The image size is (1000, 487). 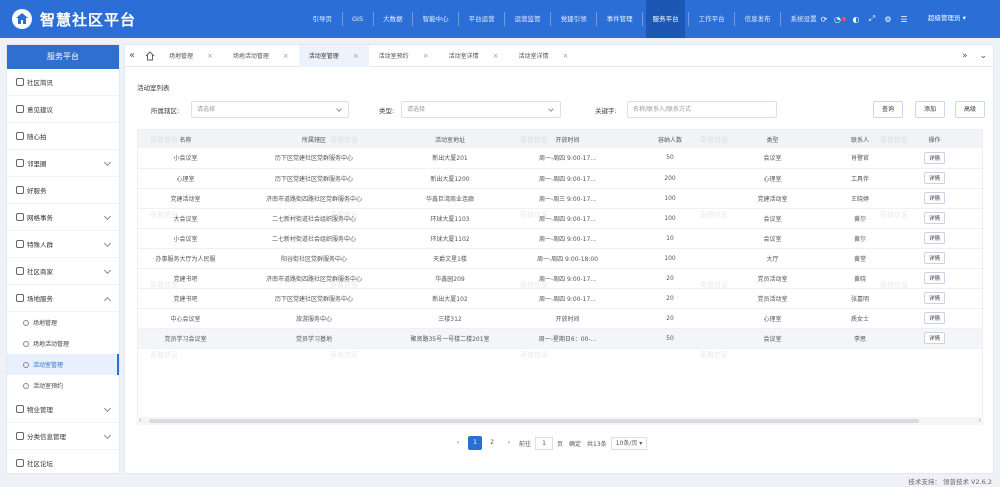 I want to click on notification-icon: ◔, so click(x=840, y=19).